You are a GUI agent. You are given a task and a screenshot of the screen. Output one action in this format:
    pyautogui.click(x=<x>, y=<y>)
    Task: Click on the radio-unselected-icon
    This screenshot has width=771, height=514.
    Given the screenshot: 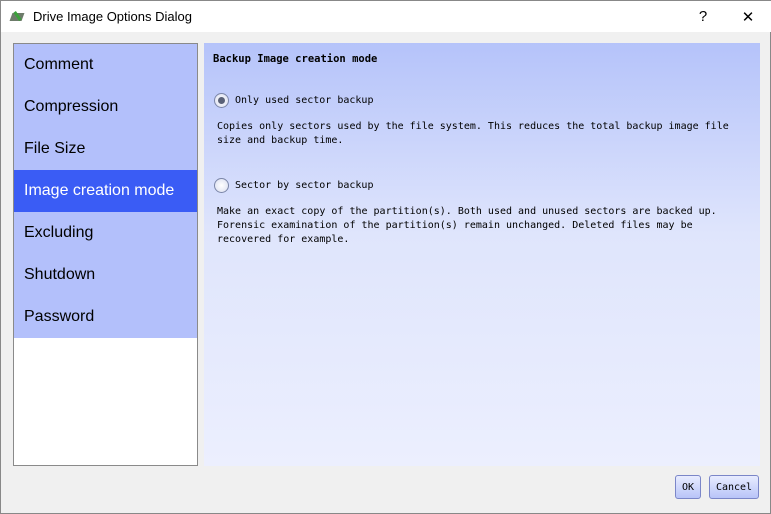 What is the action you would take?
    pyautogui.click(x=221, y=185)
    